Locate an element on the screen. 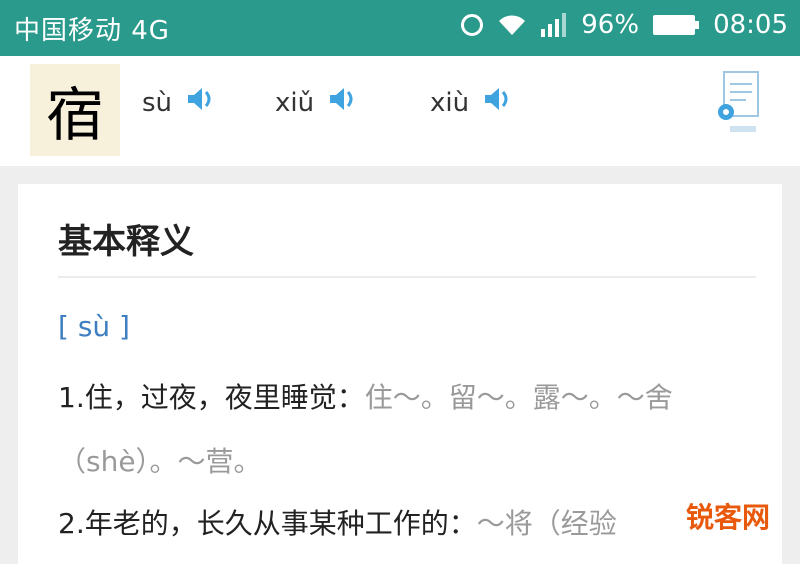 This screenshot has width=800, height=564. status-bar: 中国移动 4G 96% 08:05 is located at coordinates (400, 28).